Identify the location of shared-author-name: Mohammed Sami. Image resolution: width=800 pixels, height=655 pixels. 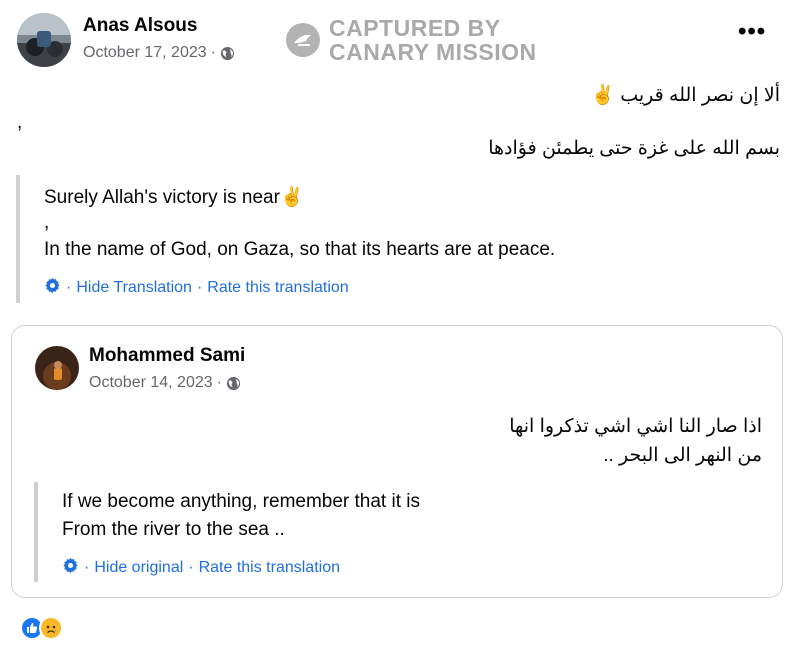
(167, 356).